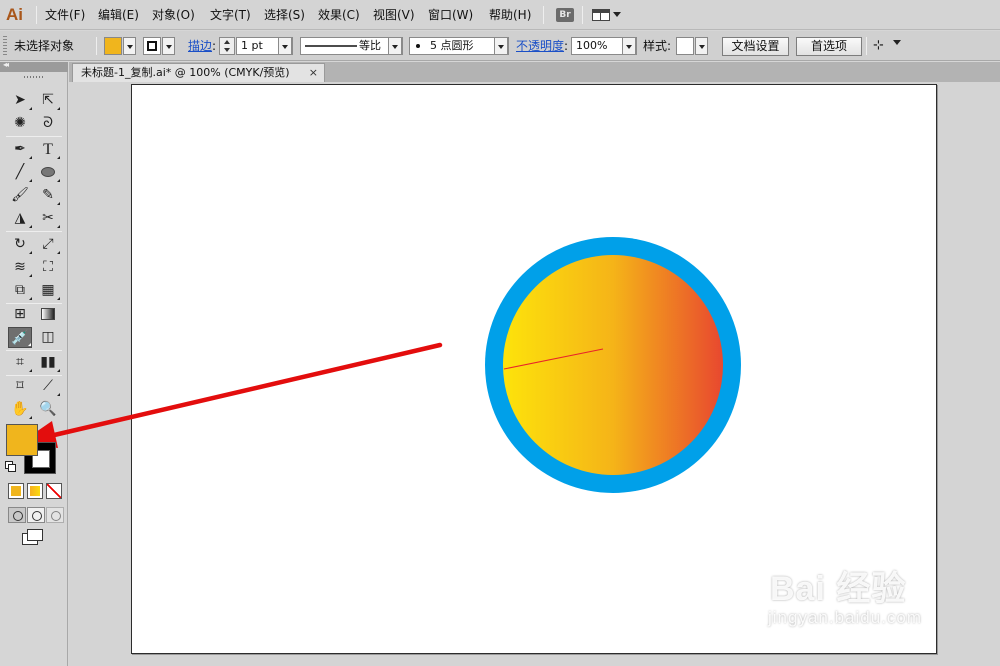  I want to click on close-icon: ×, so click(313, 72).